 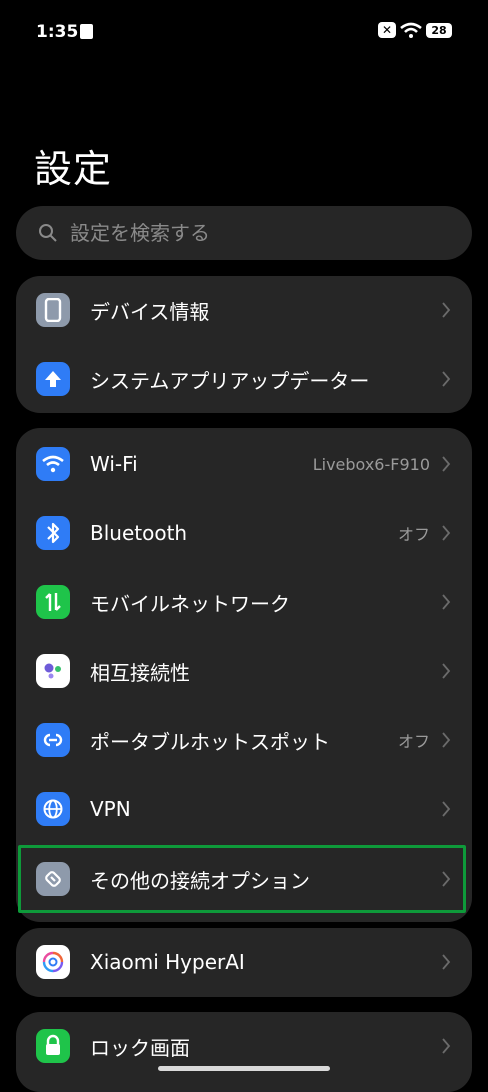 What do you see at coordinates (244, 310) in the screenshot?
I see `row-device-info: デバイス情報` at bounding box center [244, 310].